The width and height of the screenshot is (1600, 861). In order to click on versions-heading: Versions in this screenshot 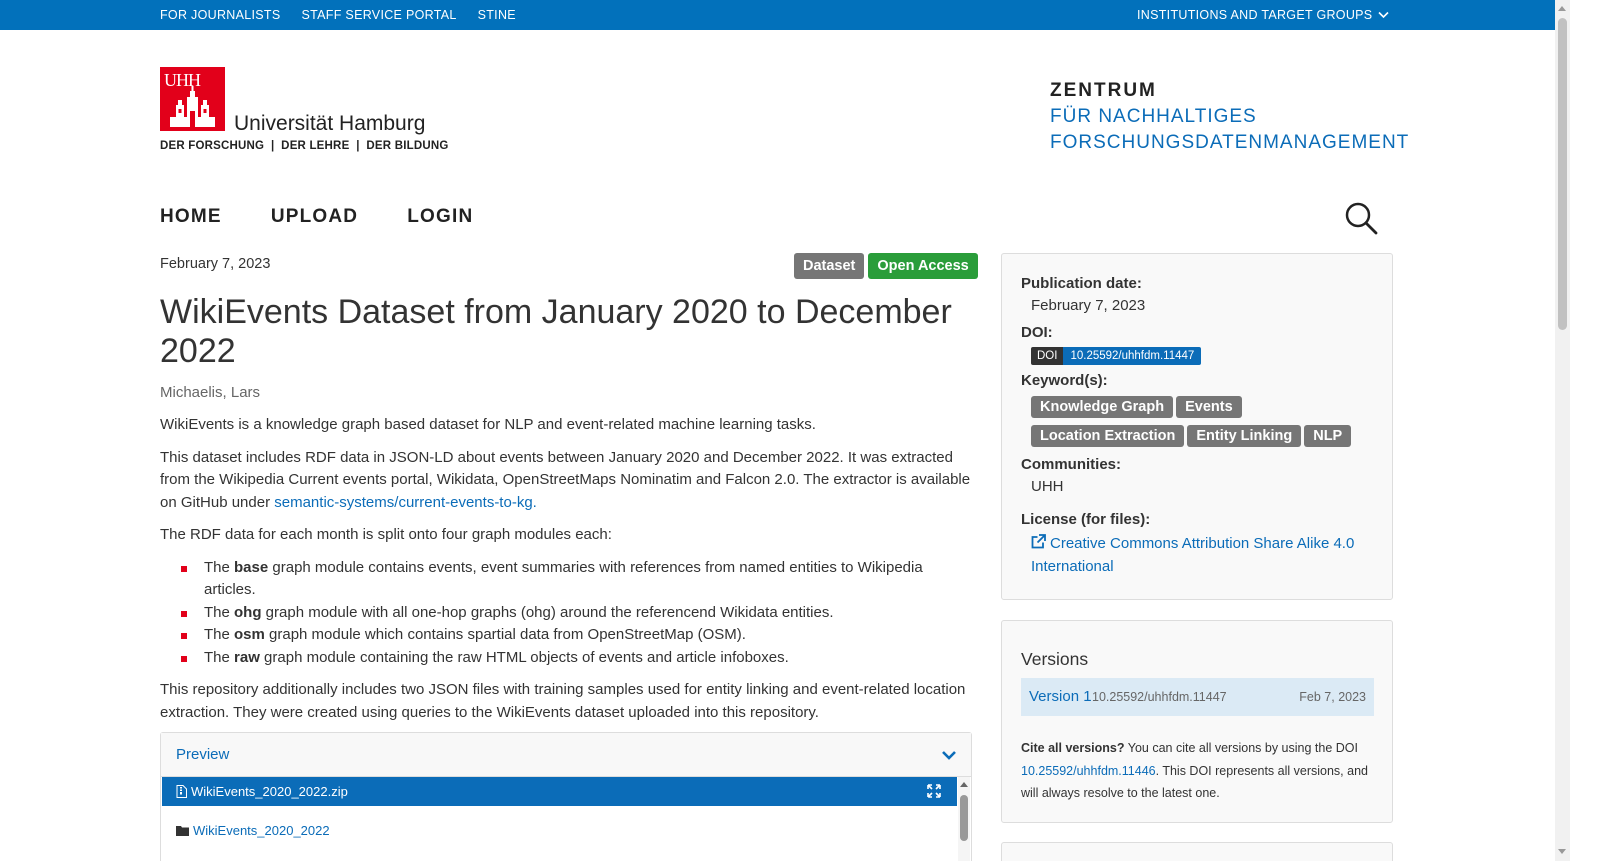, I will do `click(1055, 659)`.